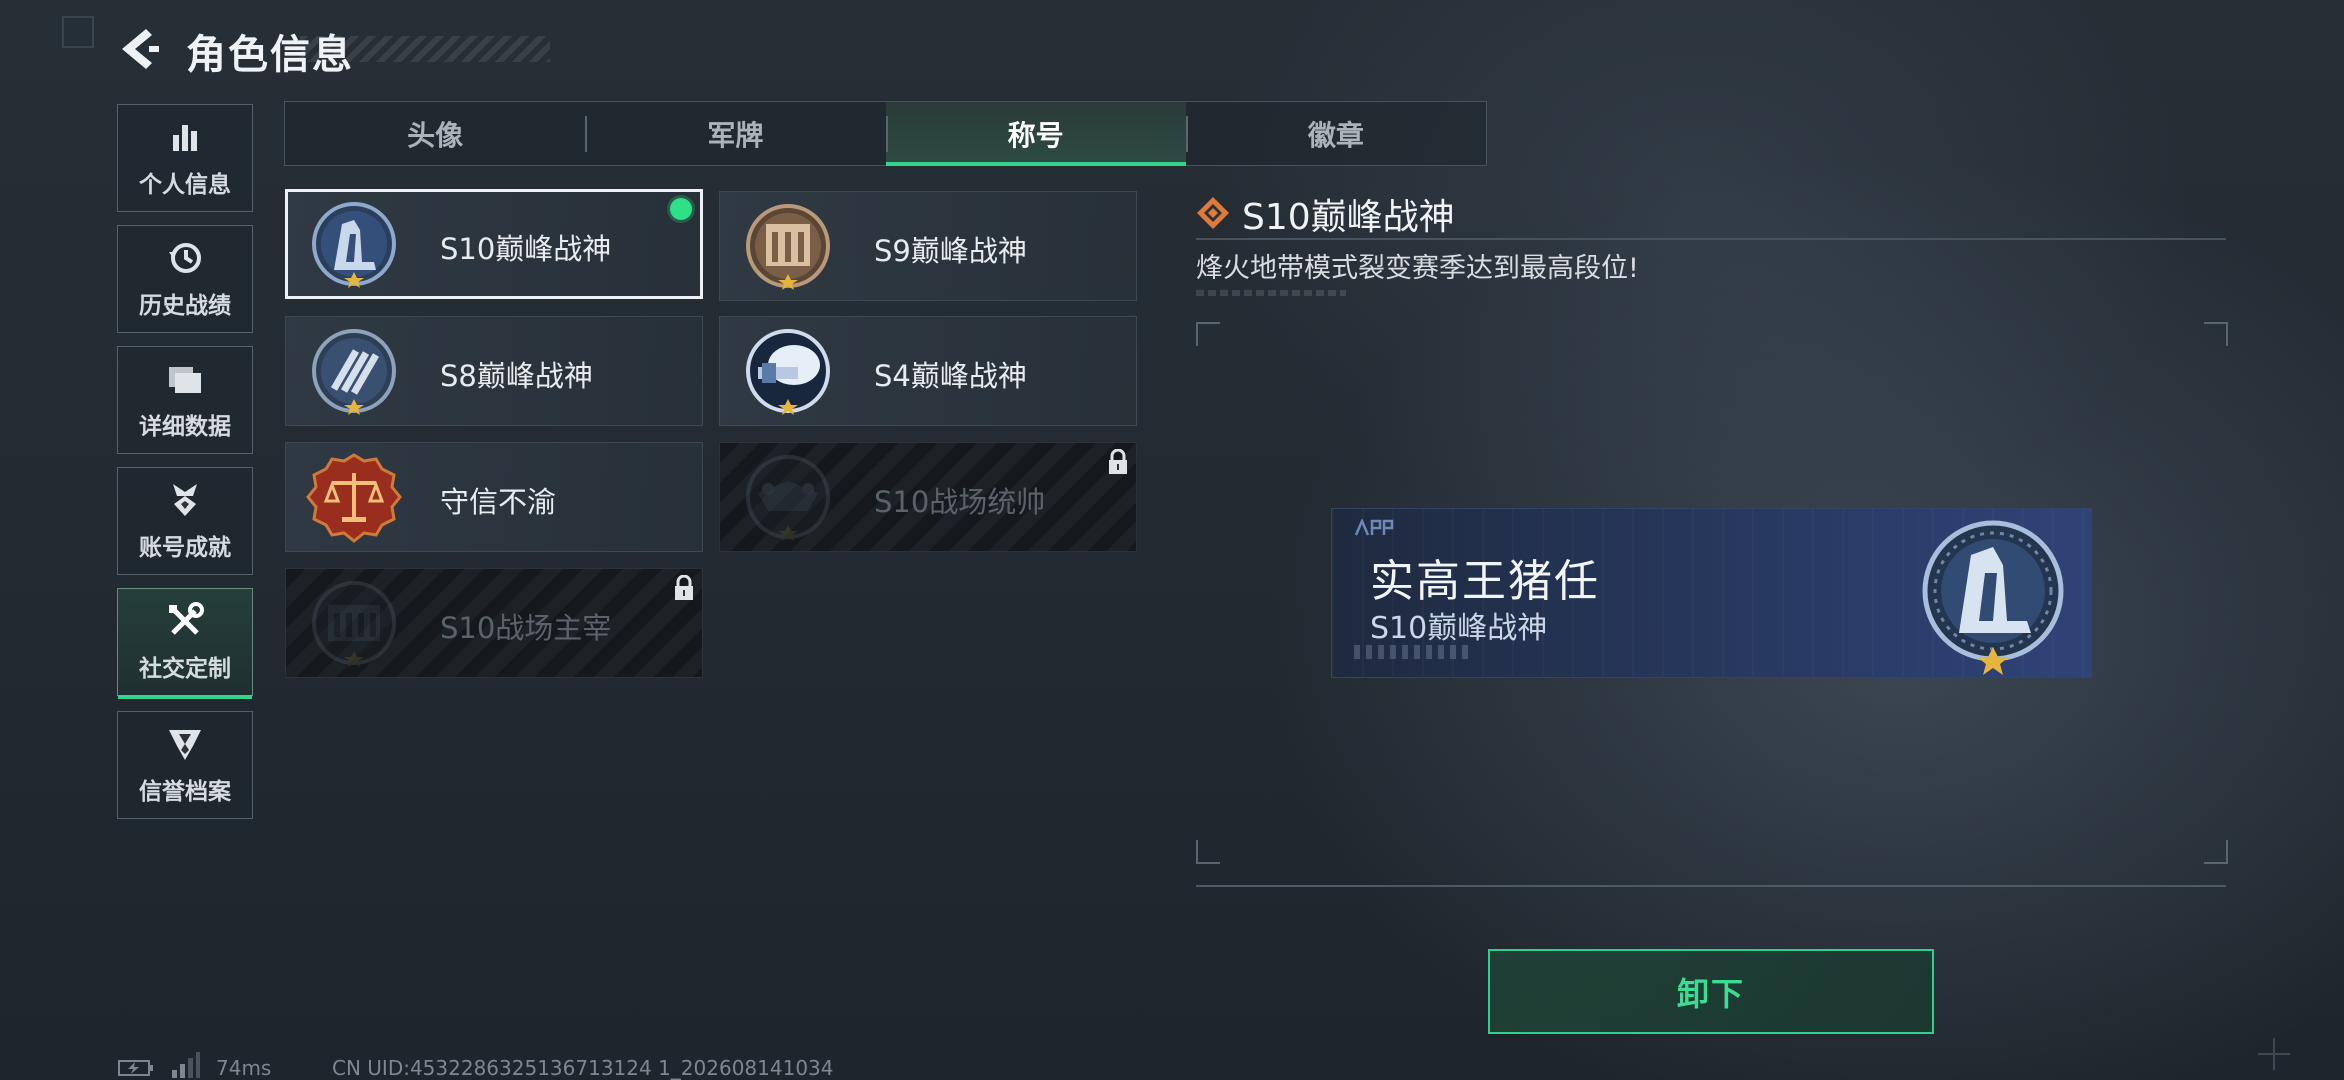 The width and height of the screenshot is (2344, 1080). What do you see at coordinates (185, 521) in the screenshot?
I see `sidebar-item-achievements: 账号成就` at bounding box center [185, 521].